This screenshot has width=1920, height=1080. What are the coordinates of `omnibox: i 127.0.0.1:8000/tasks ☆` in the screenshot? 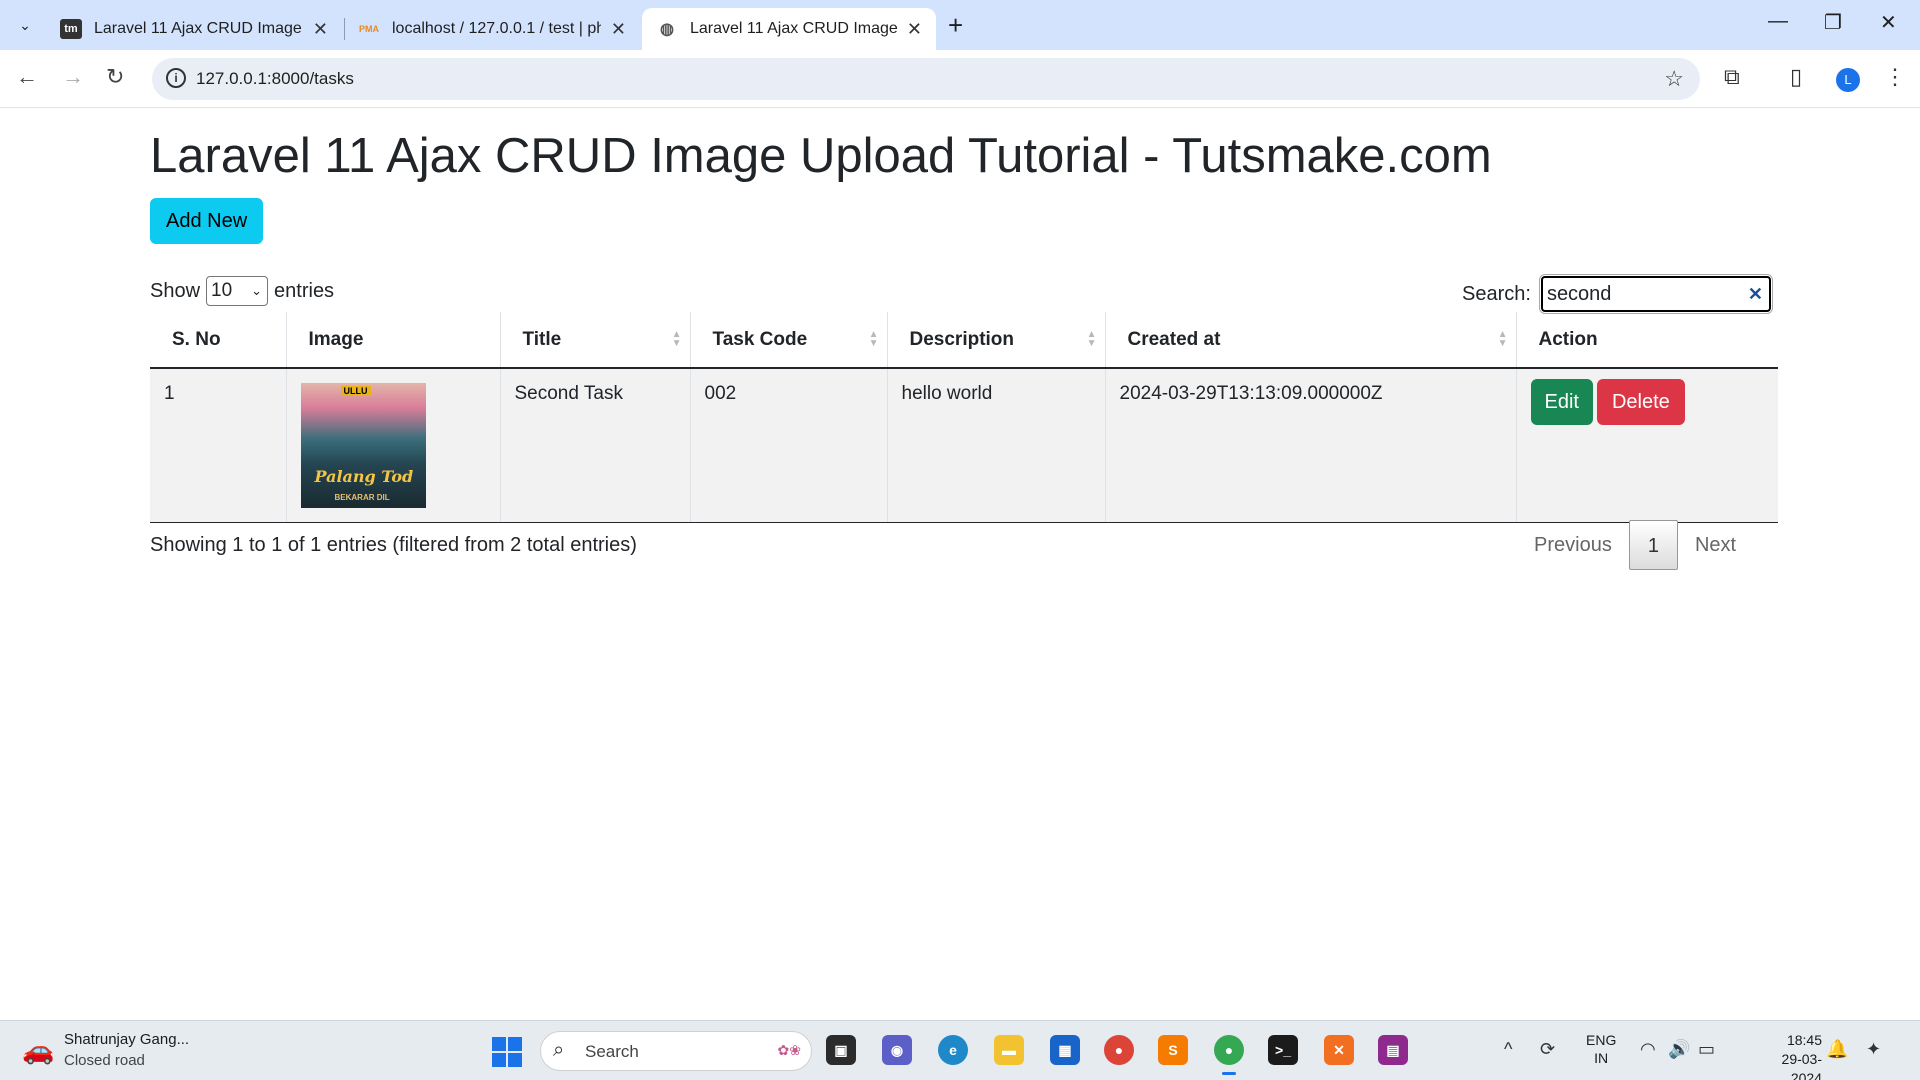 It's located at (926, 79).